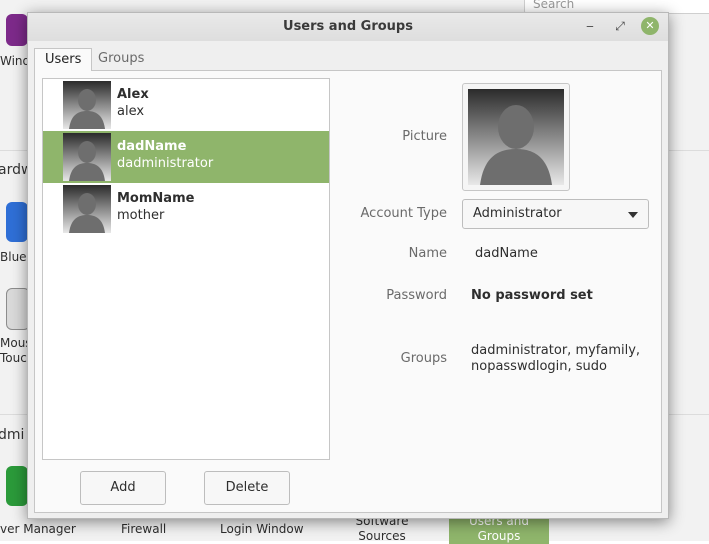 Image resolution: width=709 pixels, height=544 pixels. What do you see at coordinates (152, 146) in the screenshot?
I see `user-display-name: dadName` at bounding box center [152, 146].